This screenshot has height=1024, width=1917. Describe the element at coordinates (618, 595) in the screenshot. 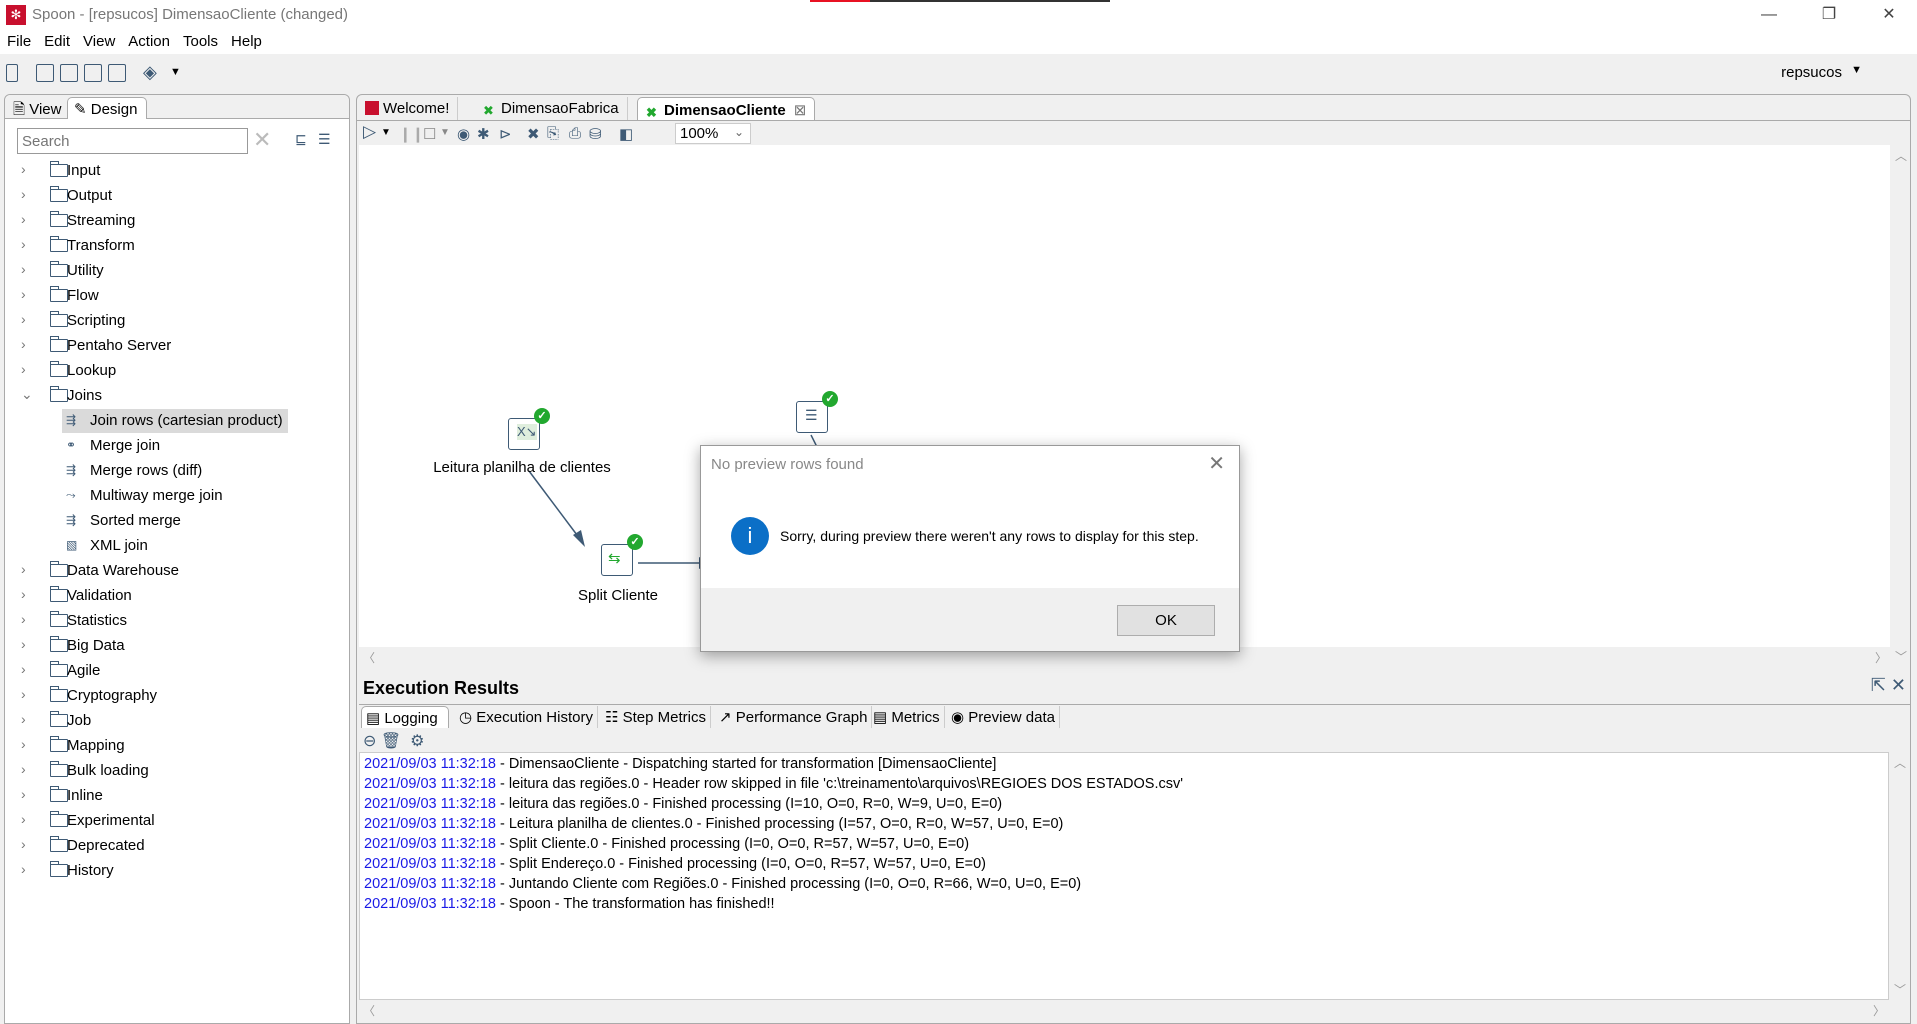

I see `step-label: Split Cliente` at that location.